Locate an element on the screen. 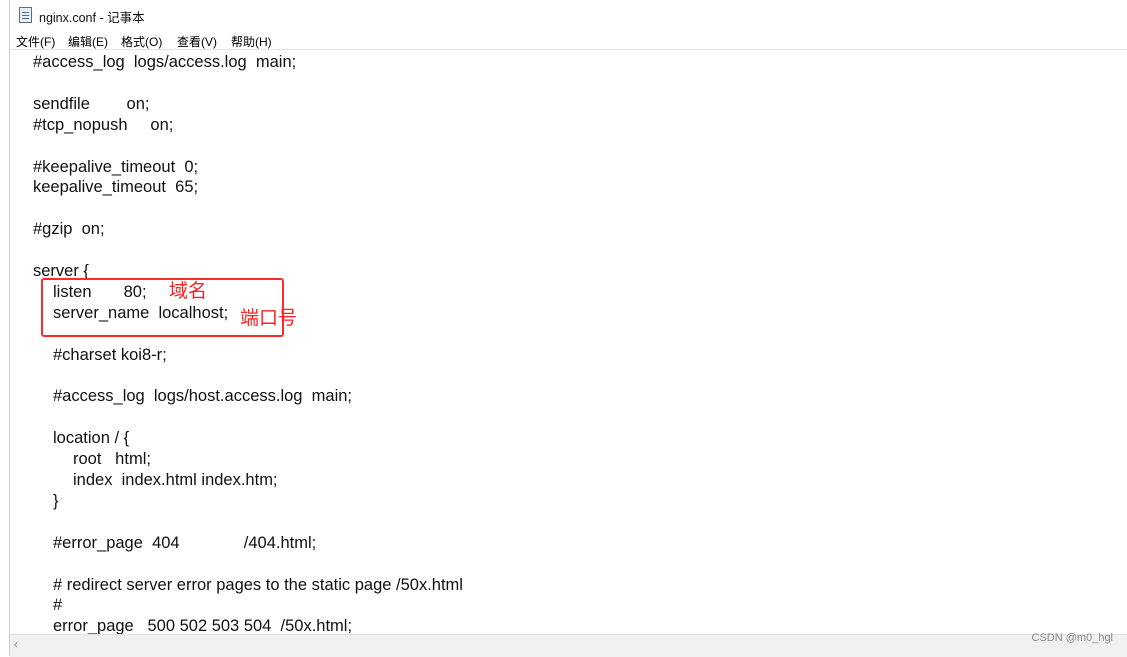  menu-help: 帮助(H) is located at coordinates (251, 41).